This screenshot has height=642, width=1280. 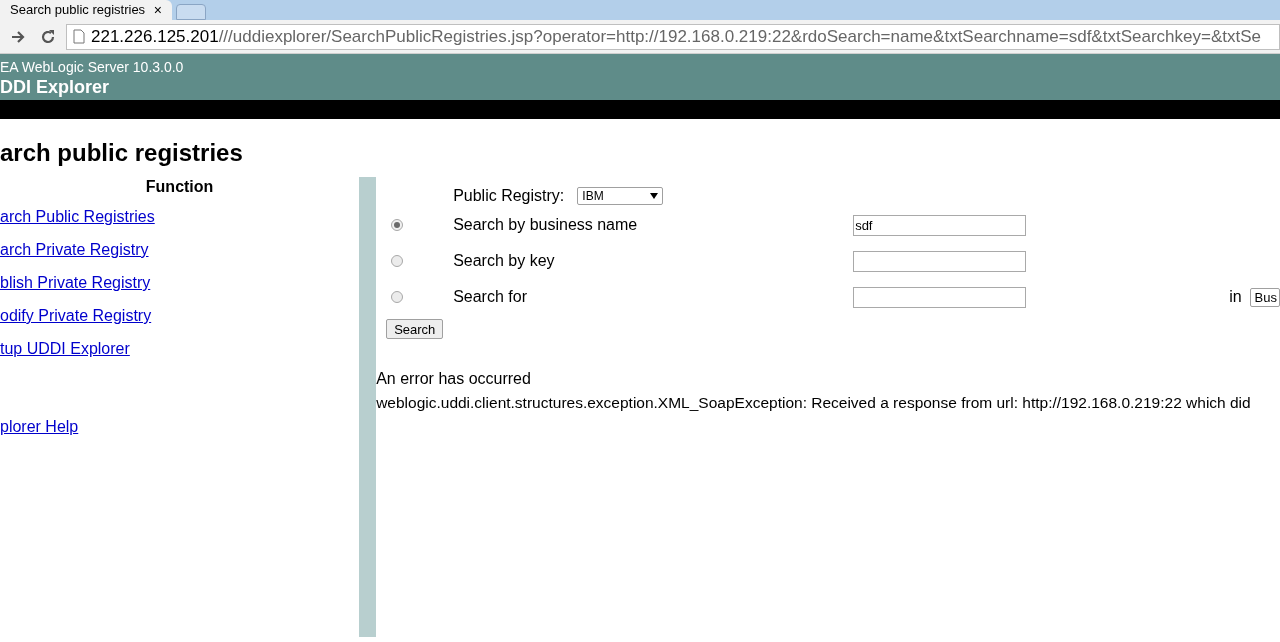 I want to click on search-button: Search, so click(x=415, y=329).